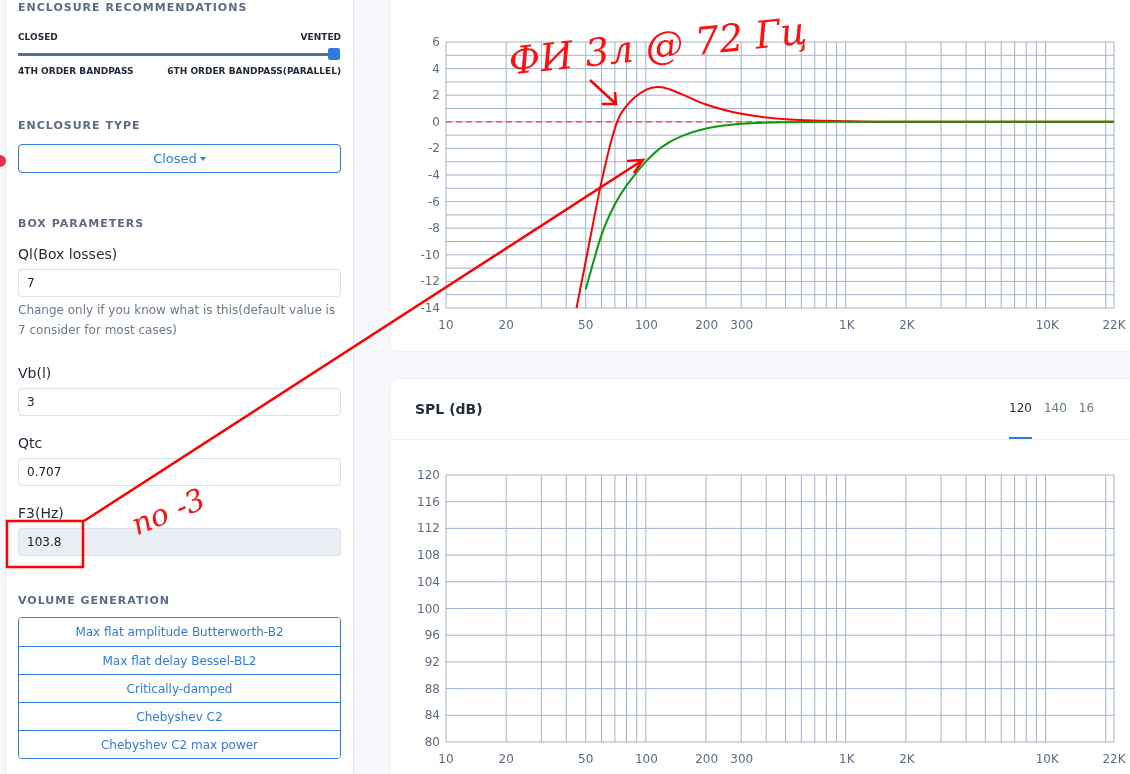 The height and width of the screenshot is (774, 1130). I want to click on field-label: Vb(l), so click(35, 373).